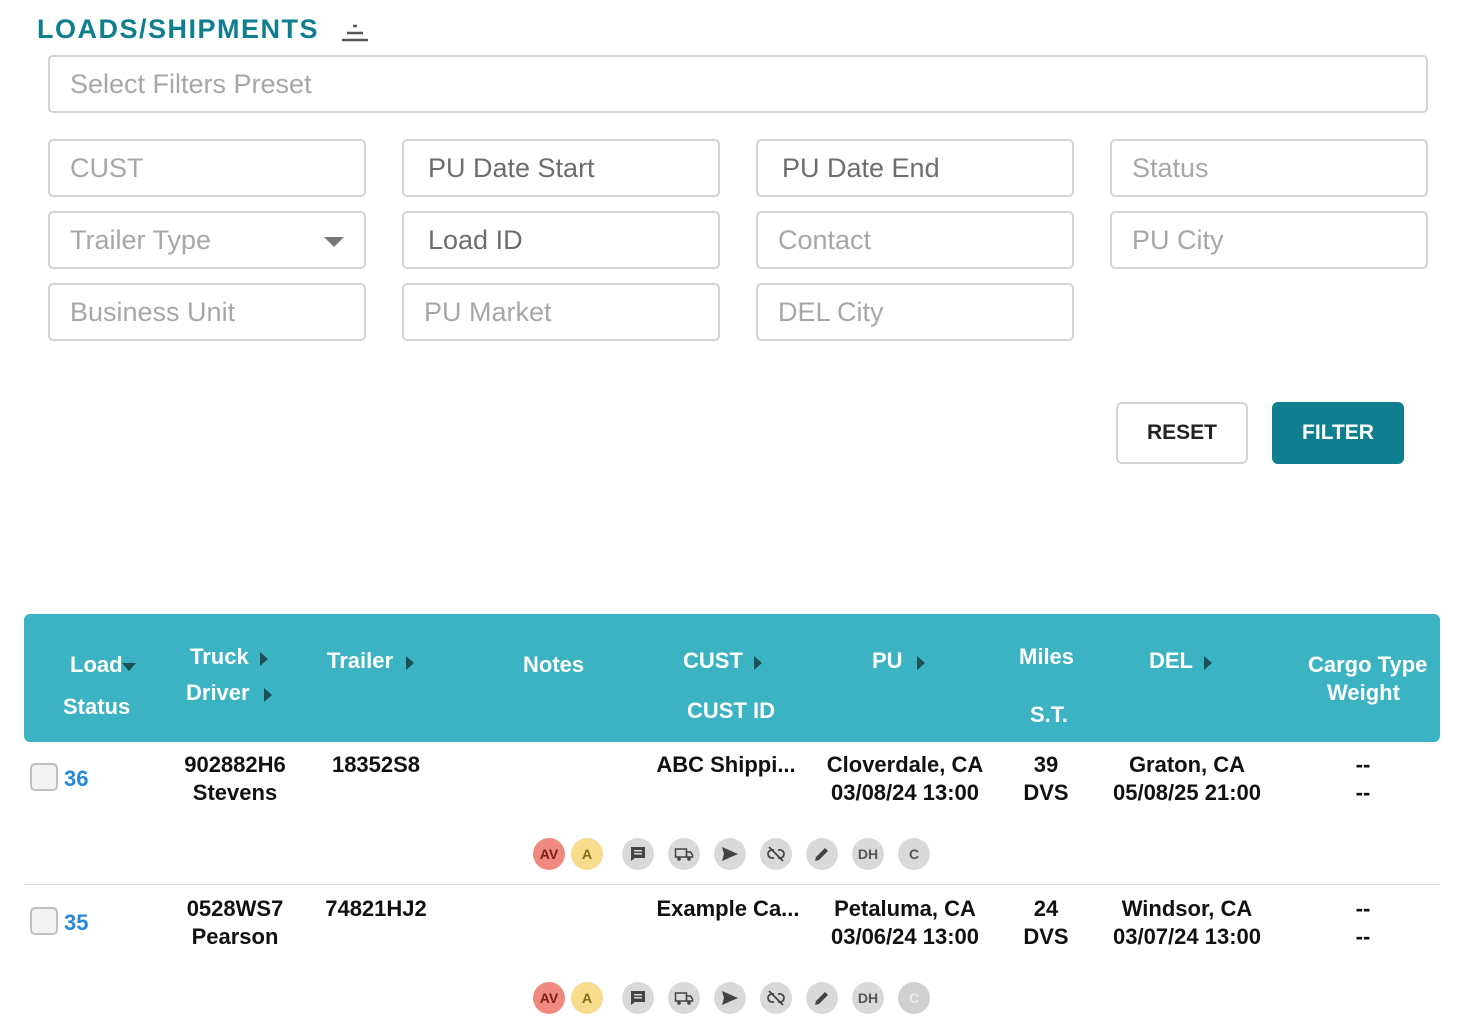 Image resolution: width=1474 pixels, height=1024 pixels. Describe the element at coordinates (153, 311) in the screenshot. I see `business-unit-placeholder: Business Unit` at that location.